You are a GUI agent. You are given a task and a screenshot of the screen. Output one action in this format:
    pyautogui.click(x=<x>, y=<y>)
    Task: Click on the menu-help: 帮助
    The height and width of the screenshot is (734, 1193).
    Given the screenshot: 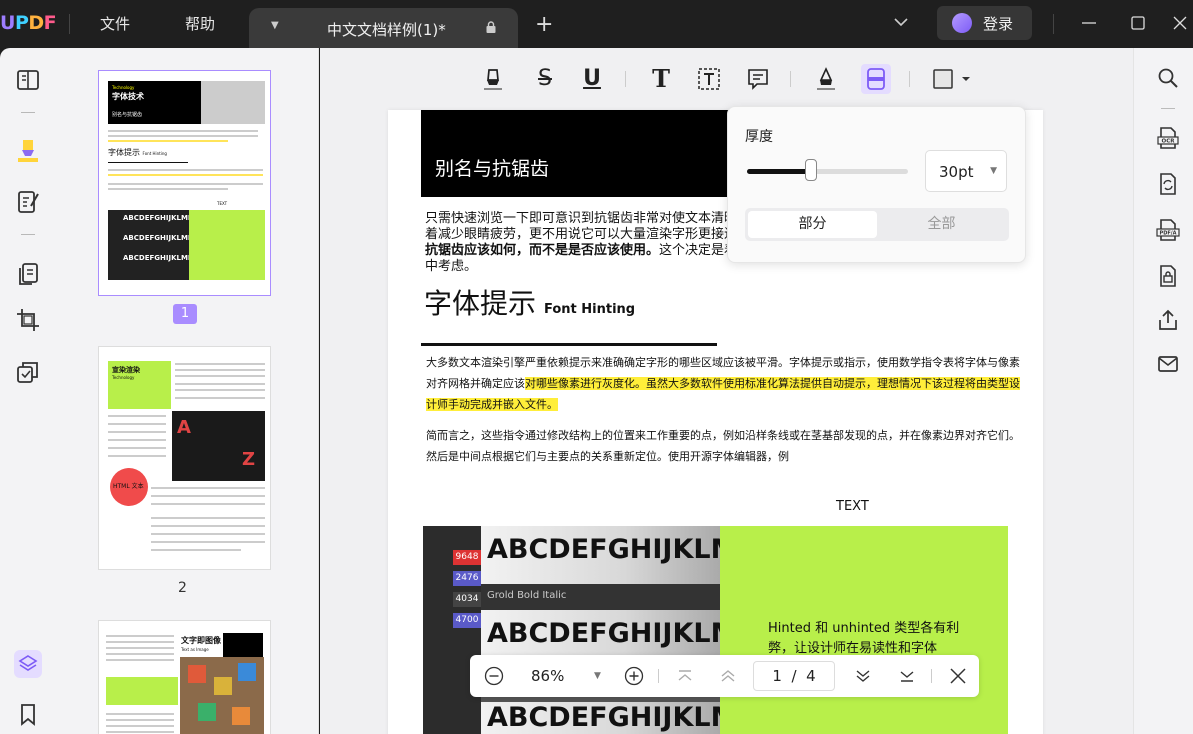 What is the action you would take?
    pyautogui.click(x=200, y=23)
    